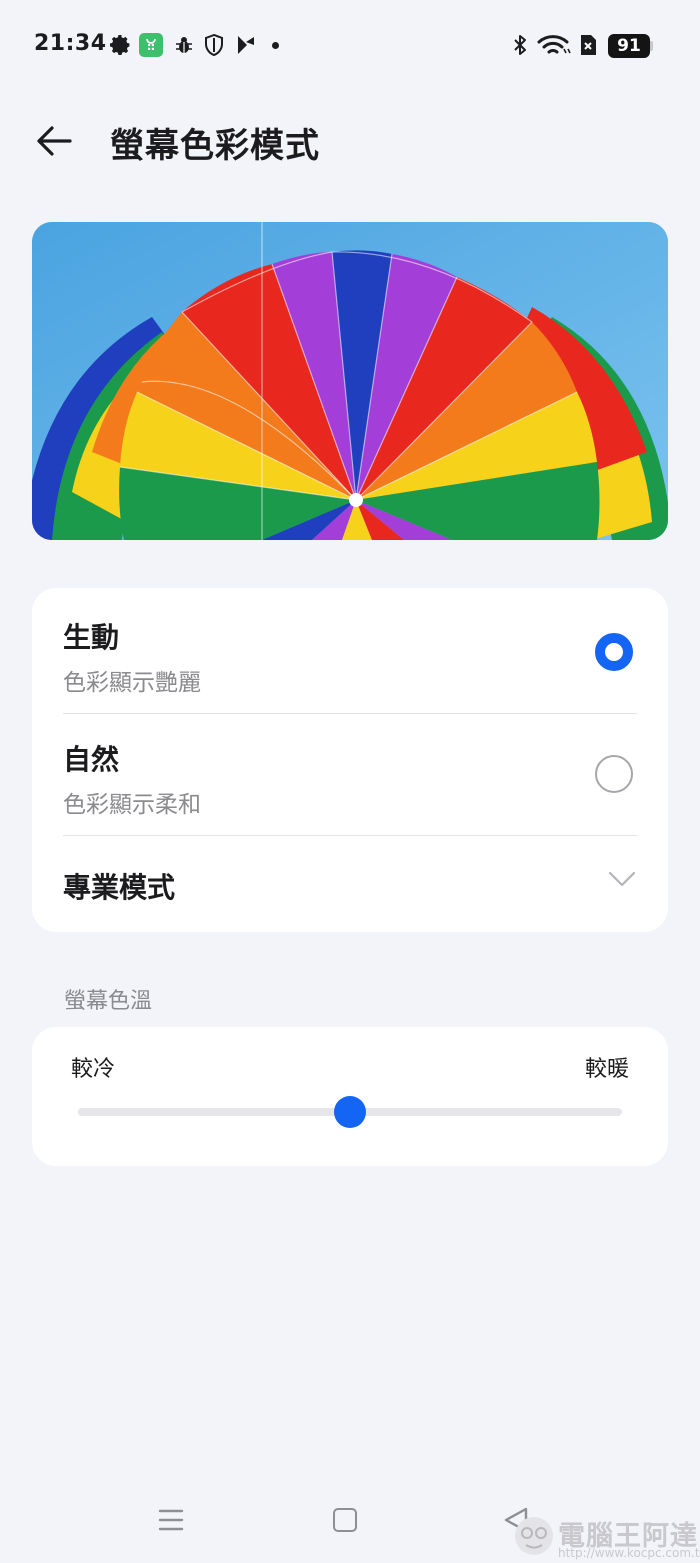 The image size is (700, 1563). I want to click on home-icon, so click(345, 1520).